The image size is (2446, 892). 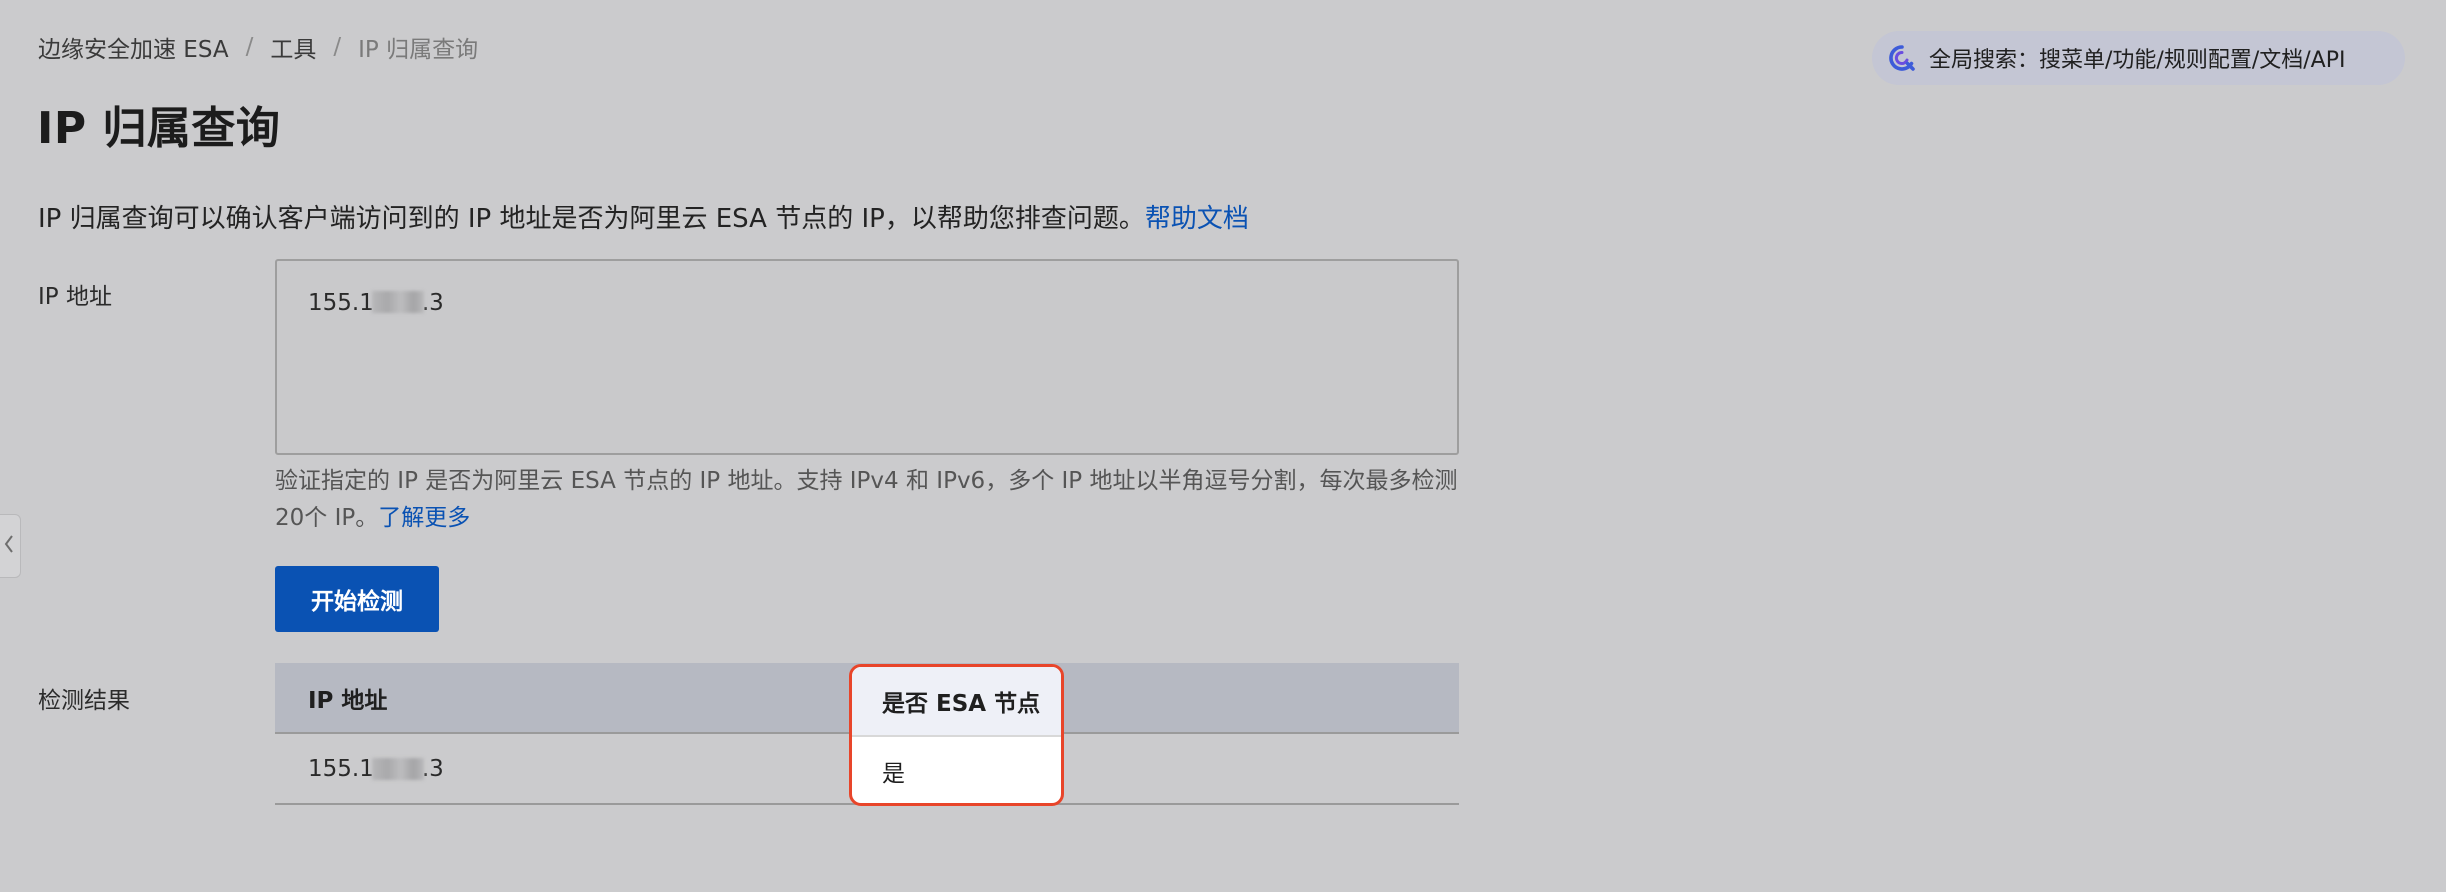 What do you see at coordinates (1902, 58) in the screenshot?
I see `search-icon` at bounding box center [1902, 58].